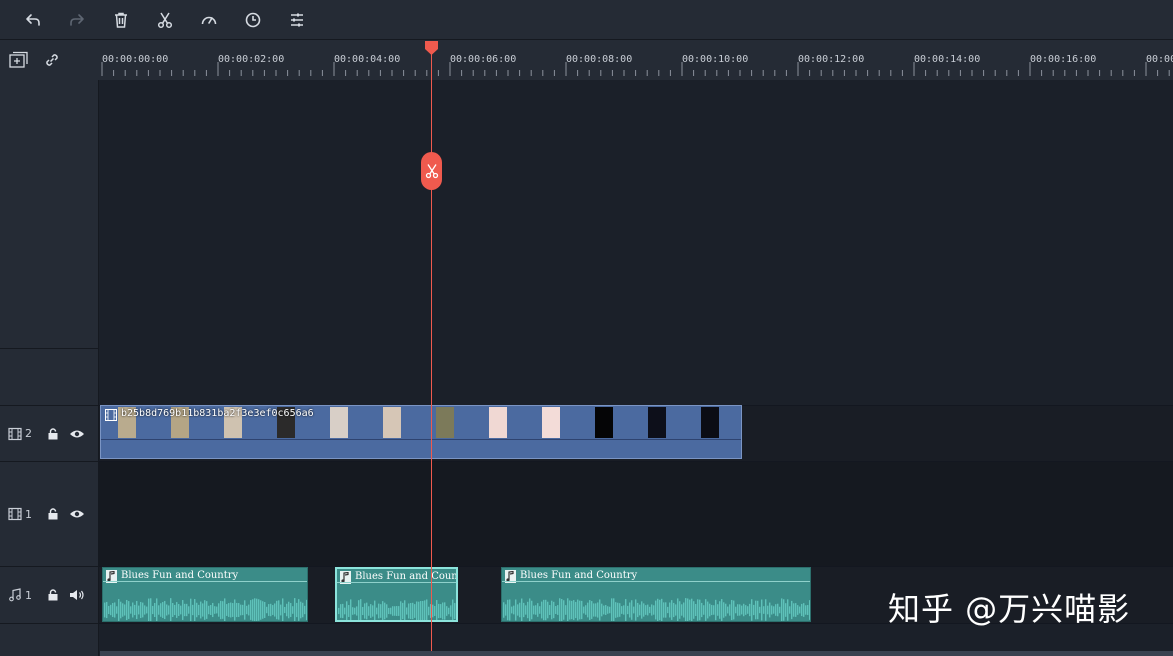  What do you see at coordinates (831, 59) in the screenshot?
I see `ruler-label: 00:00:12:00` at bounding box center [831, 59].